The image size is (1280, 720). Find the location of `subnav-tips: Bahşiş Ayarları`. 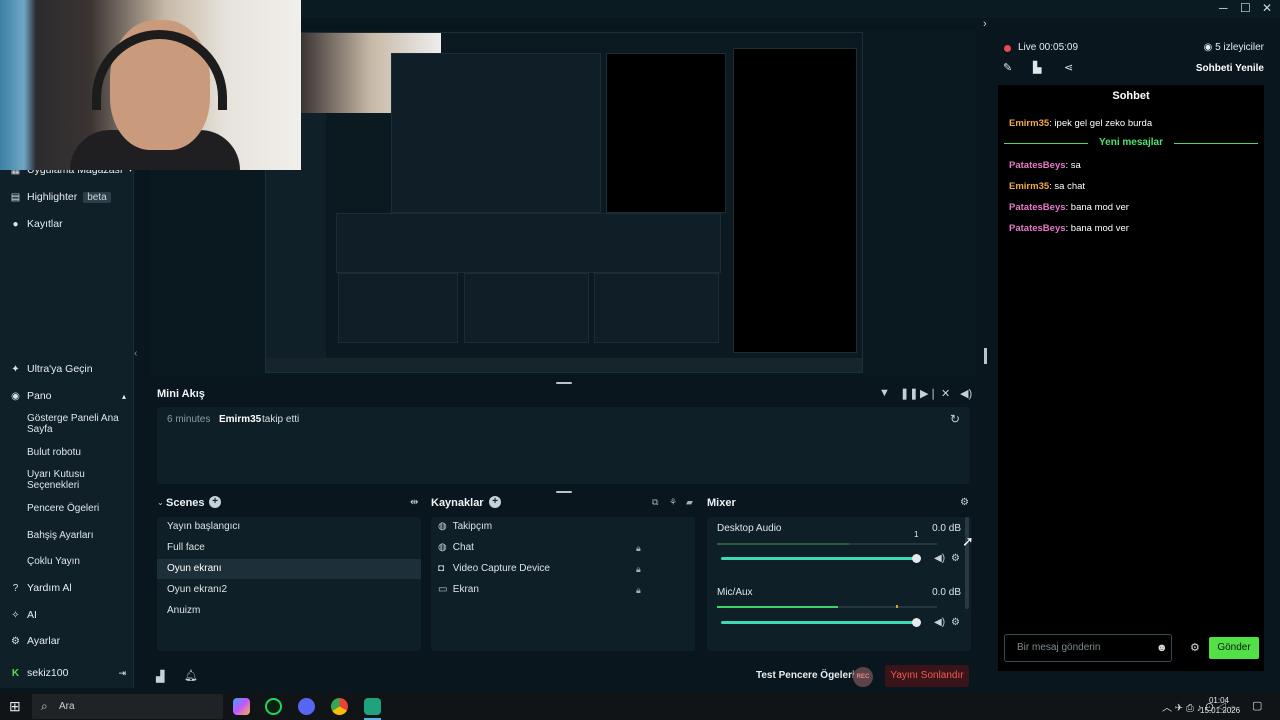

subnav-tips: Bahşiş Ayarları is located at coordinates (77, 535).